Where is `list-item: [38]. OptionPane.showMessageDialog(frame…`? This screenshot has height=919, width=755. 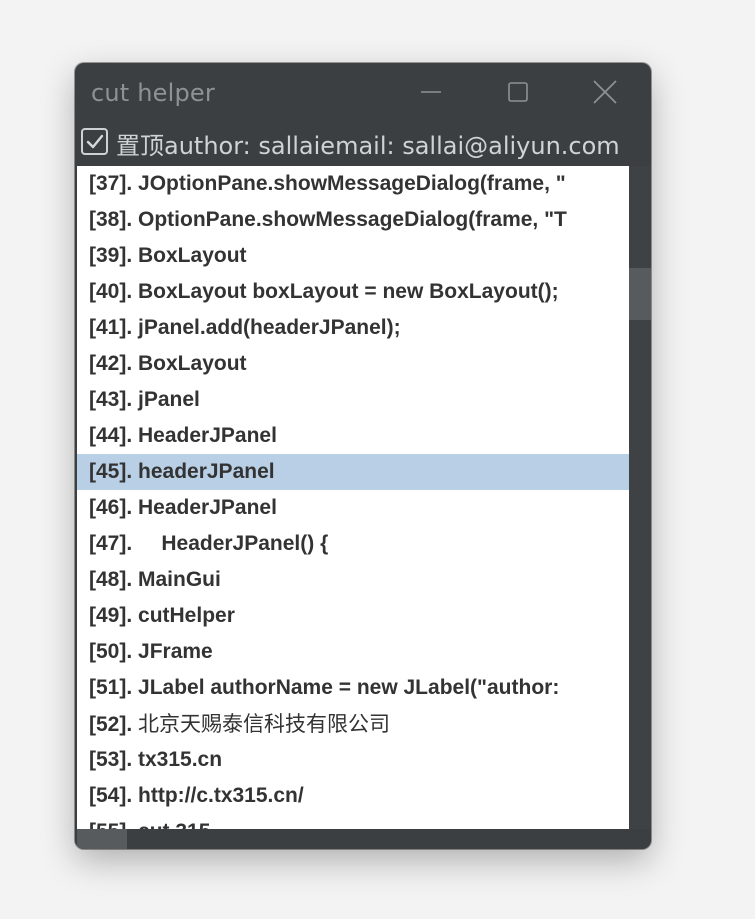
list-item: [38]. OptionPane.showMessageDialog(frame… is located at coordinates (353, 220).